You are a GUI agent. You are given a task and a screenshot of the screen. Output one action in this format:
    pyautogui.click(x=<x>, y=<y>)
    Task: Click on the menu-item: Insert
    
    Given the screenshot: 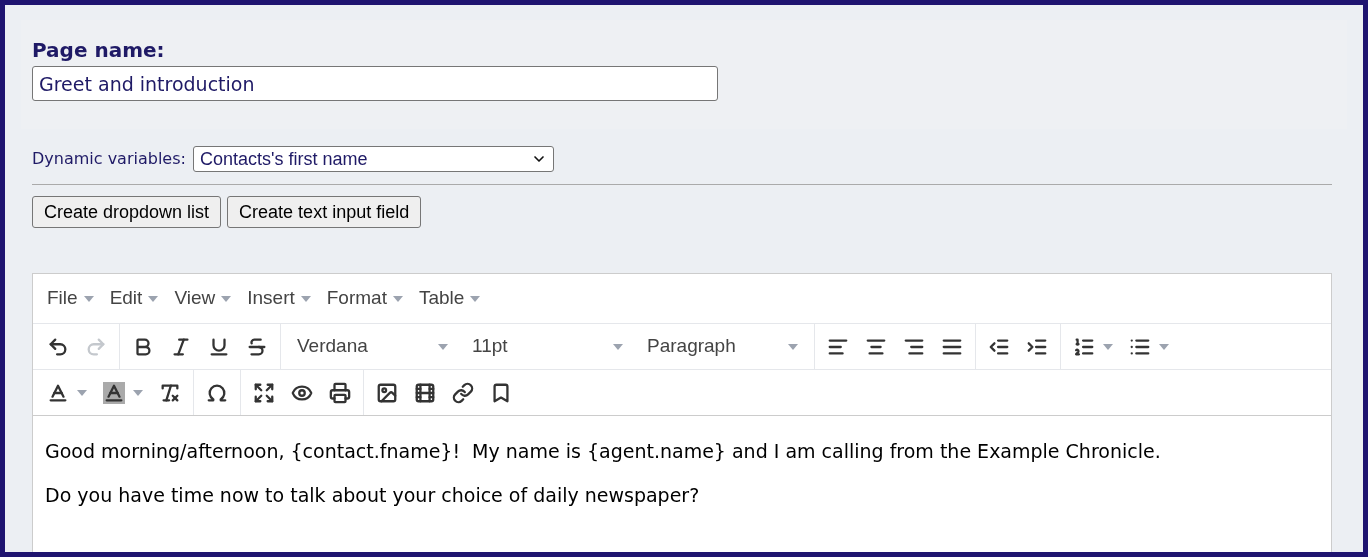 What is the action you would take?
    pyautogui.click(x=279, y=298)
    